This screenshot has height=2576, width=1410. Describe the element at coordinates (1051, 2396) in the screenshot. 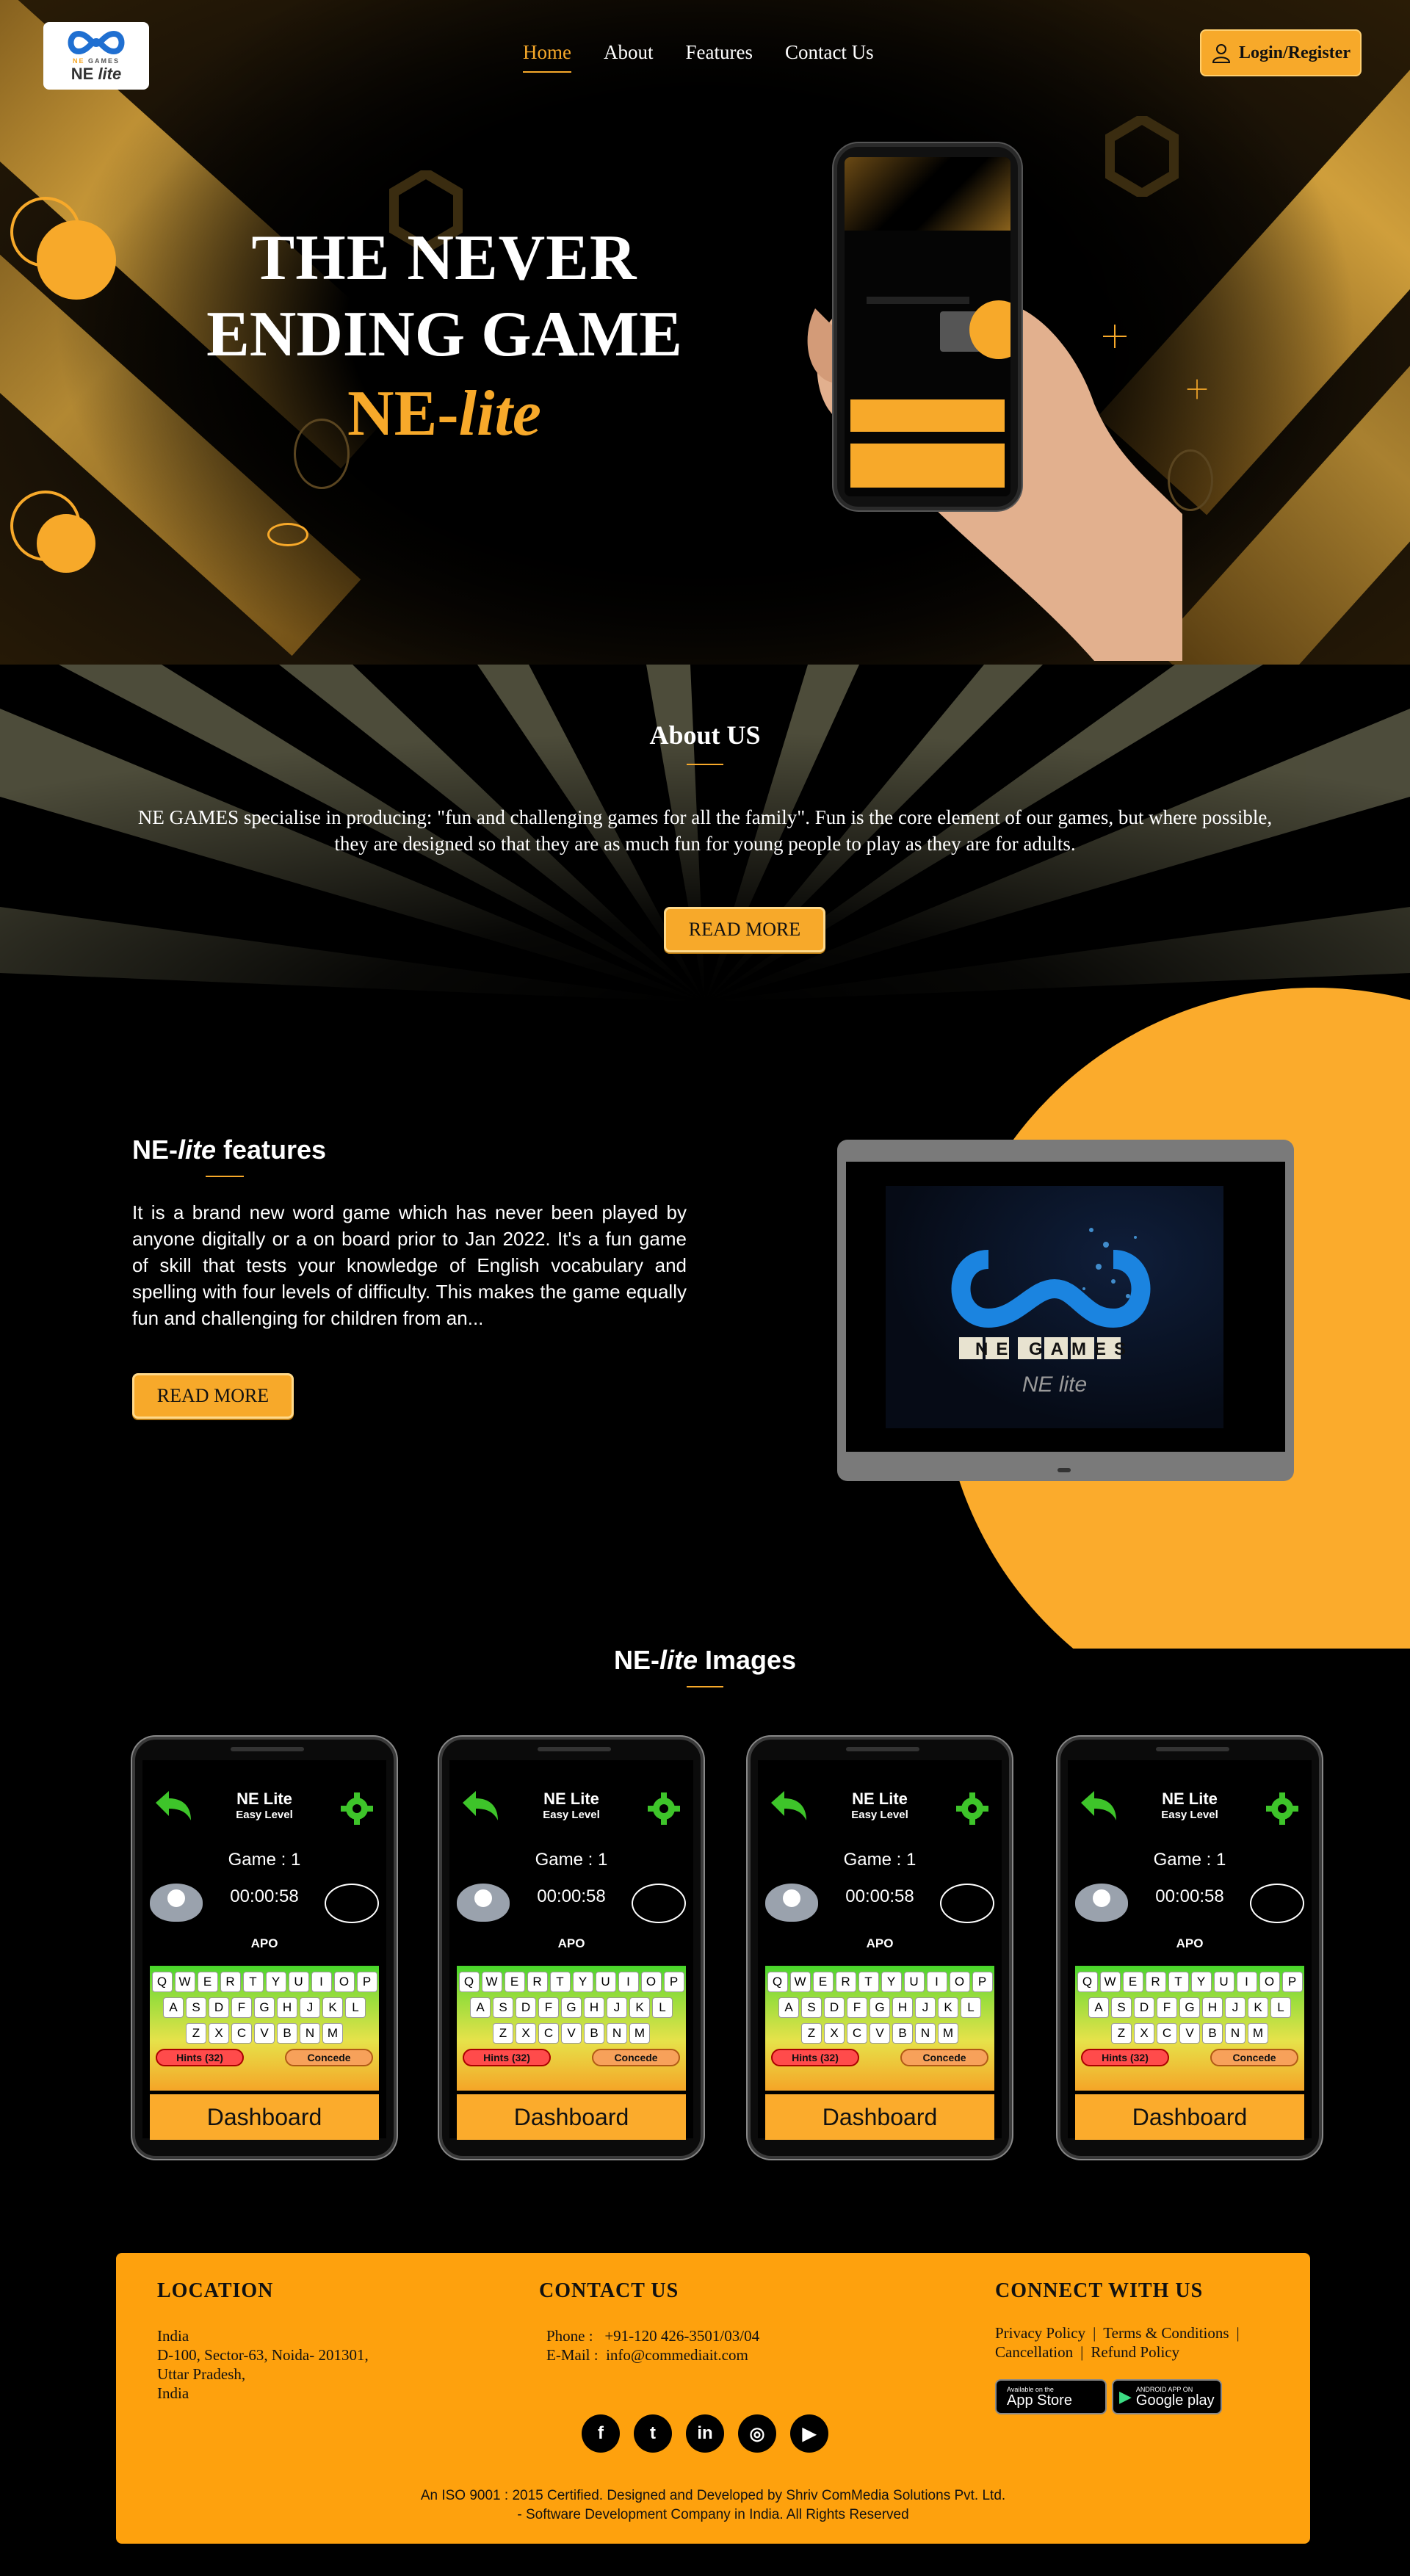

I see `app-store-badge: Available on the App Store` at that location.